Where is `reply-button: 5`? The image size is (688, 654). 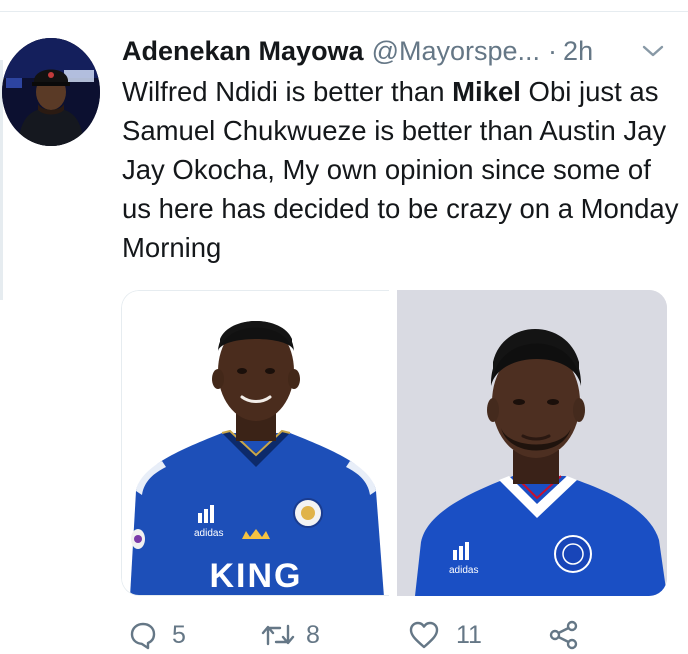
reply-button: 5 is located at coordinates (157, 635).